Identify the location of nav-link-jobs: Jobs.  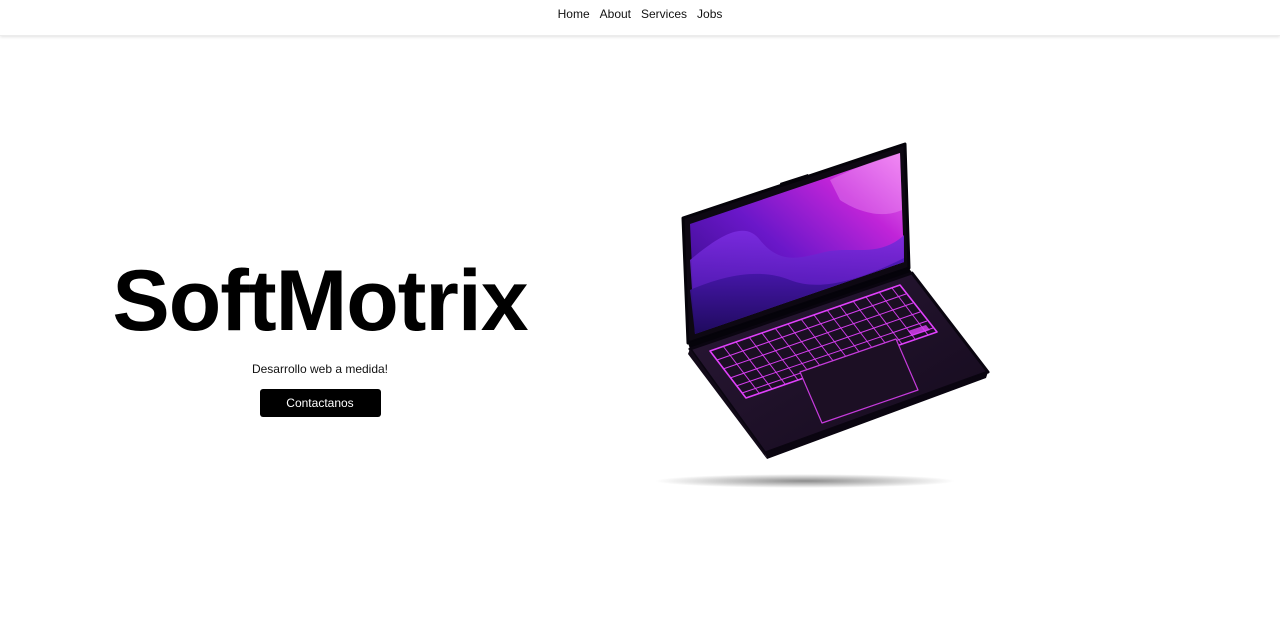
(709, 14).